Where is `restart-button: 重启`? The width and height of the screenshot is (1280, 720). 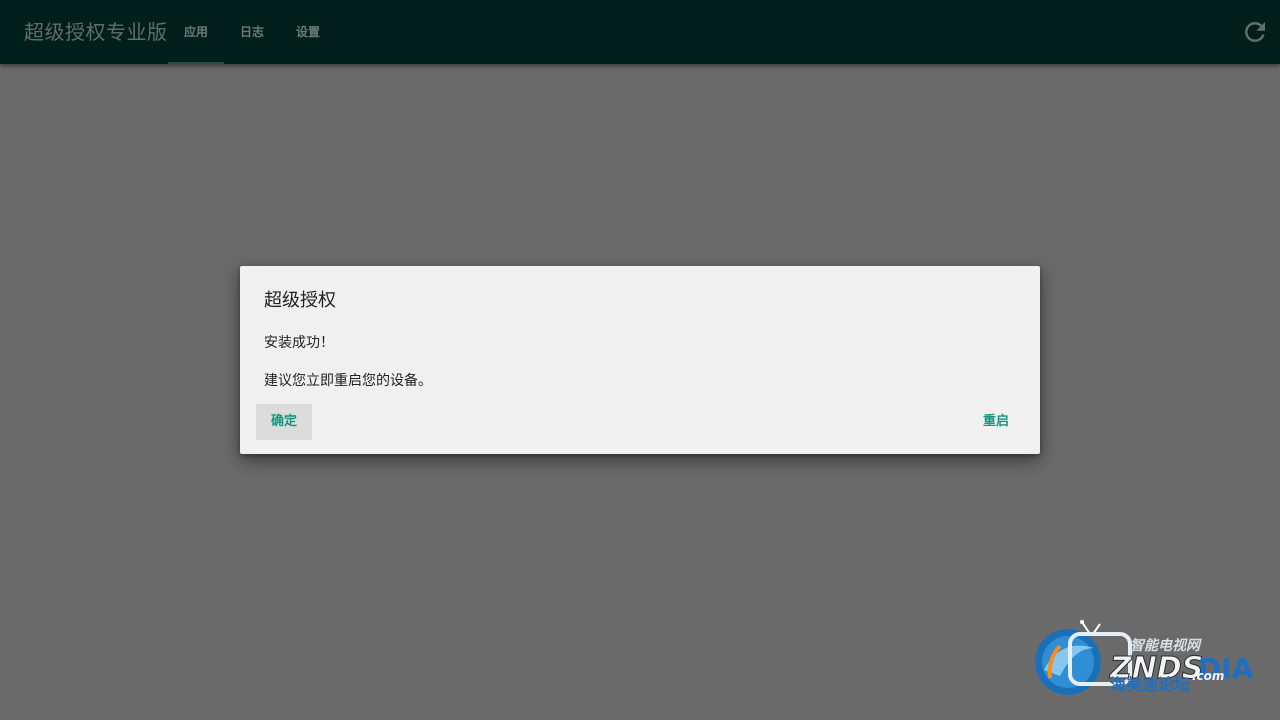 restart-button: 重启 is located at coordinates (996, 422).